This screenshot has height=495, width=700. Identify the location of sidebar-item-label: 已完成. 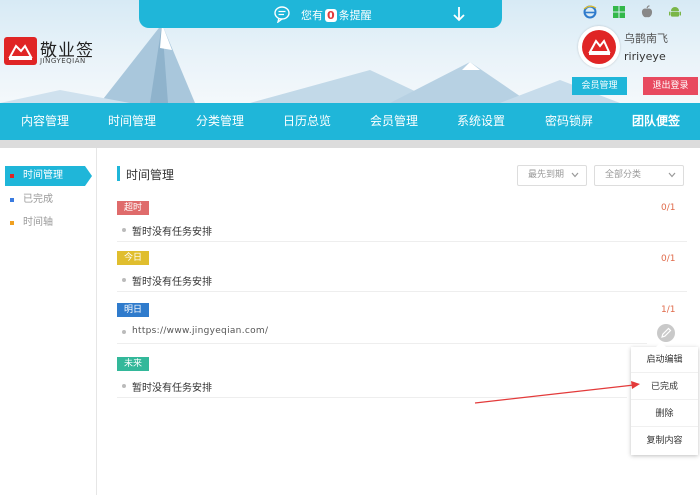
(38, 199).